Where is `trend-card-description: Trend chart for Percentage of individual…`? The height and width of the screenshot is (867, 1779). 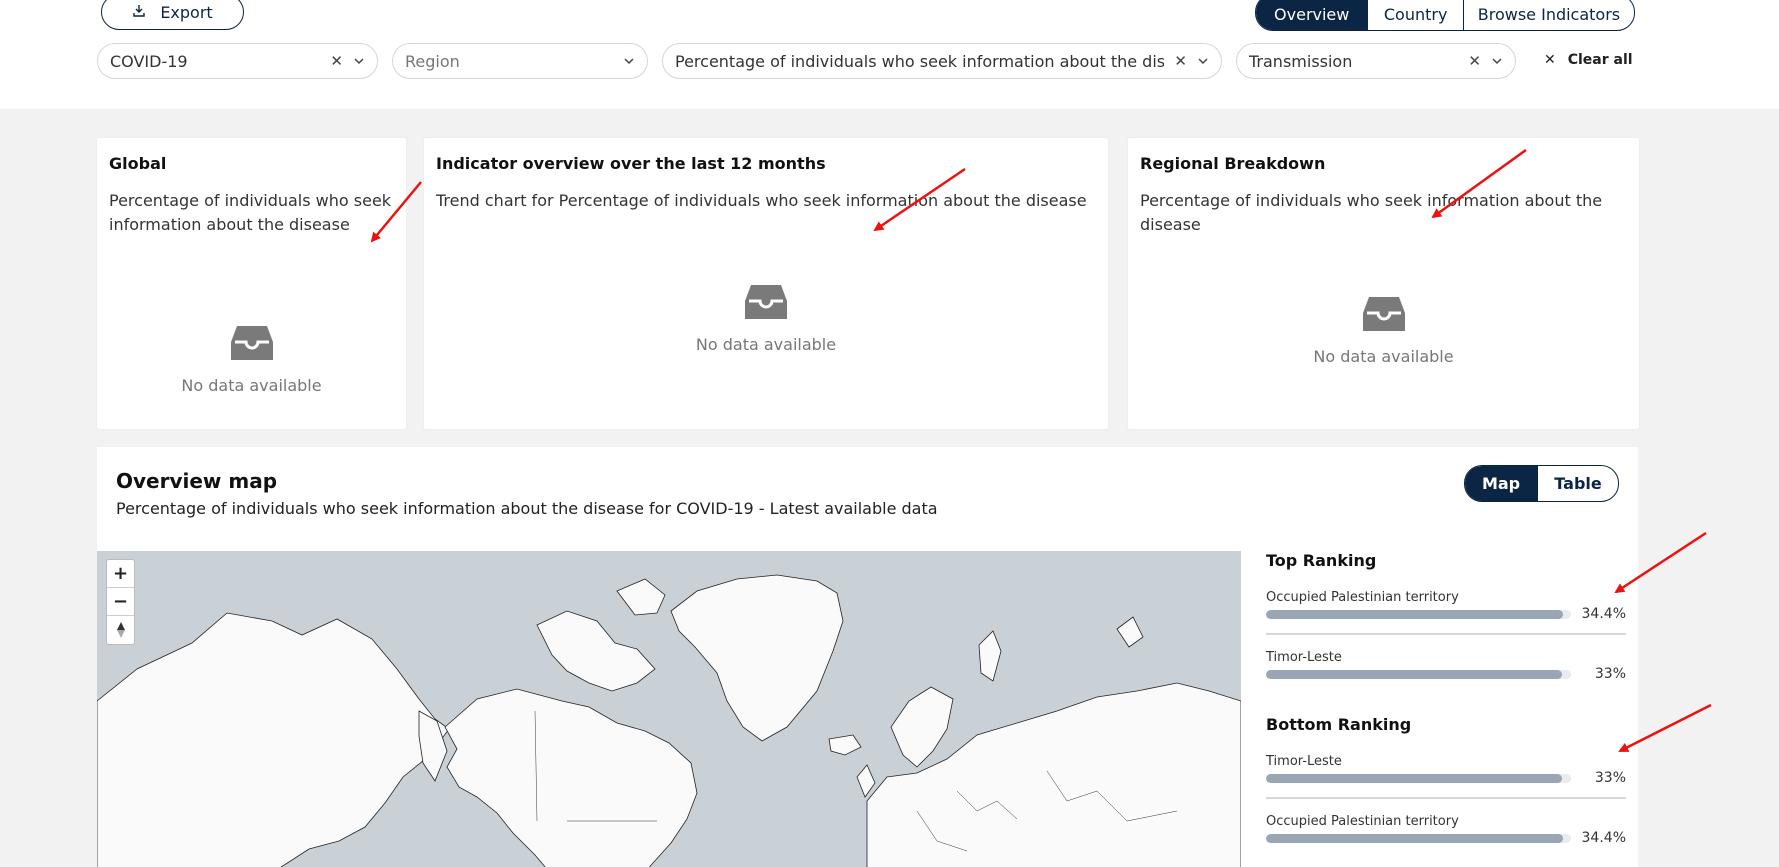
trend-card-description: Trend chart for Percentage of individual… is located at coordinates (761, 200).